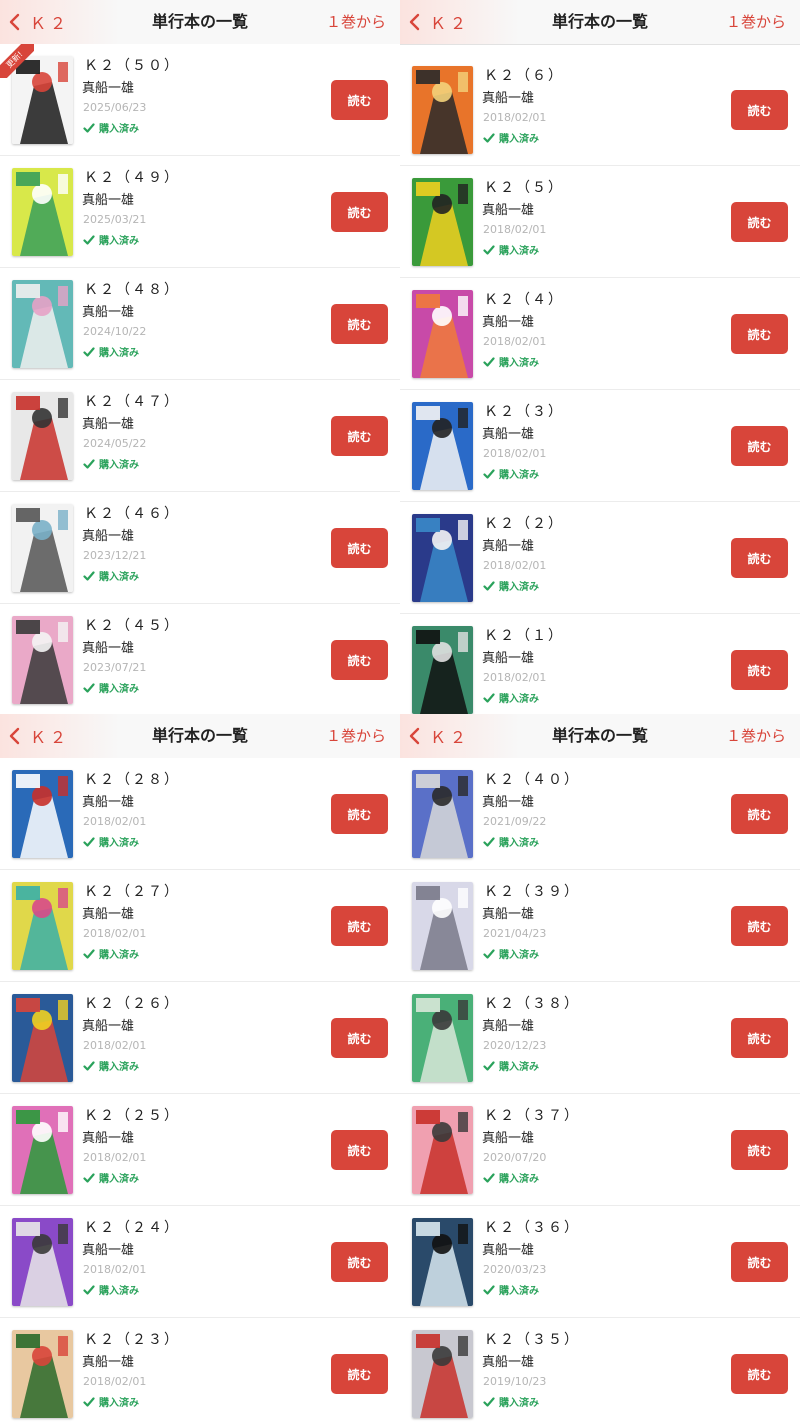 The height and width of the screenshot is (1428, 800). Describe the element at coordinates (200, 659) in the screenshot. I see `list-item: Ｋ２（４５） 真船一雄 2023/07/21 購入済み 読む` at that location.